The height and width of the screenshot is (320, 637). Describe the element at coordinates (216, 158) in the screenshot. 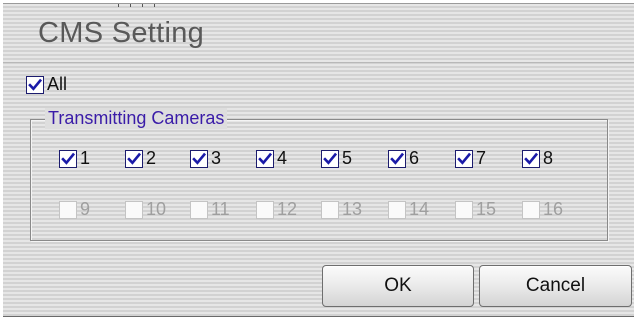

I see `camera-3-label: 3` at that location.